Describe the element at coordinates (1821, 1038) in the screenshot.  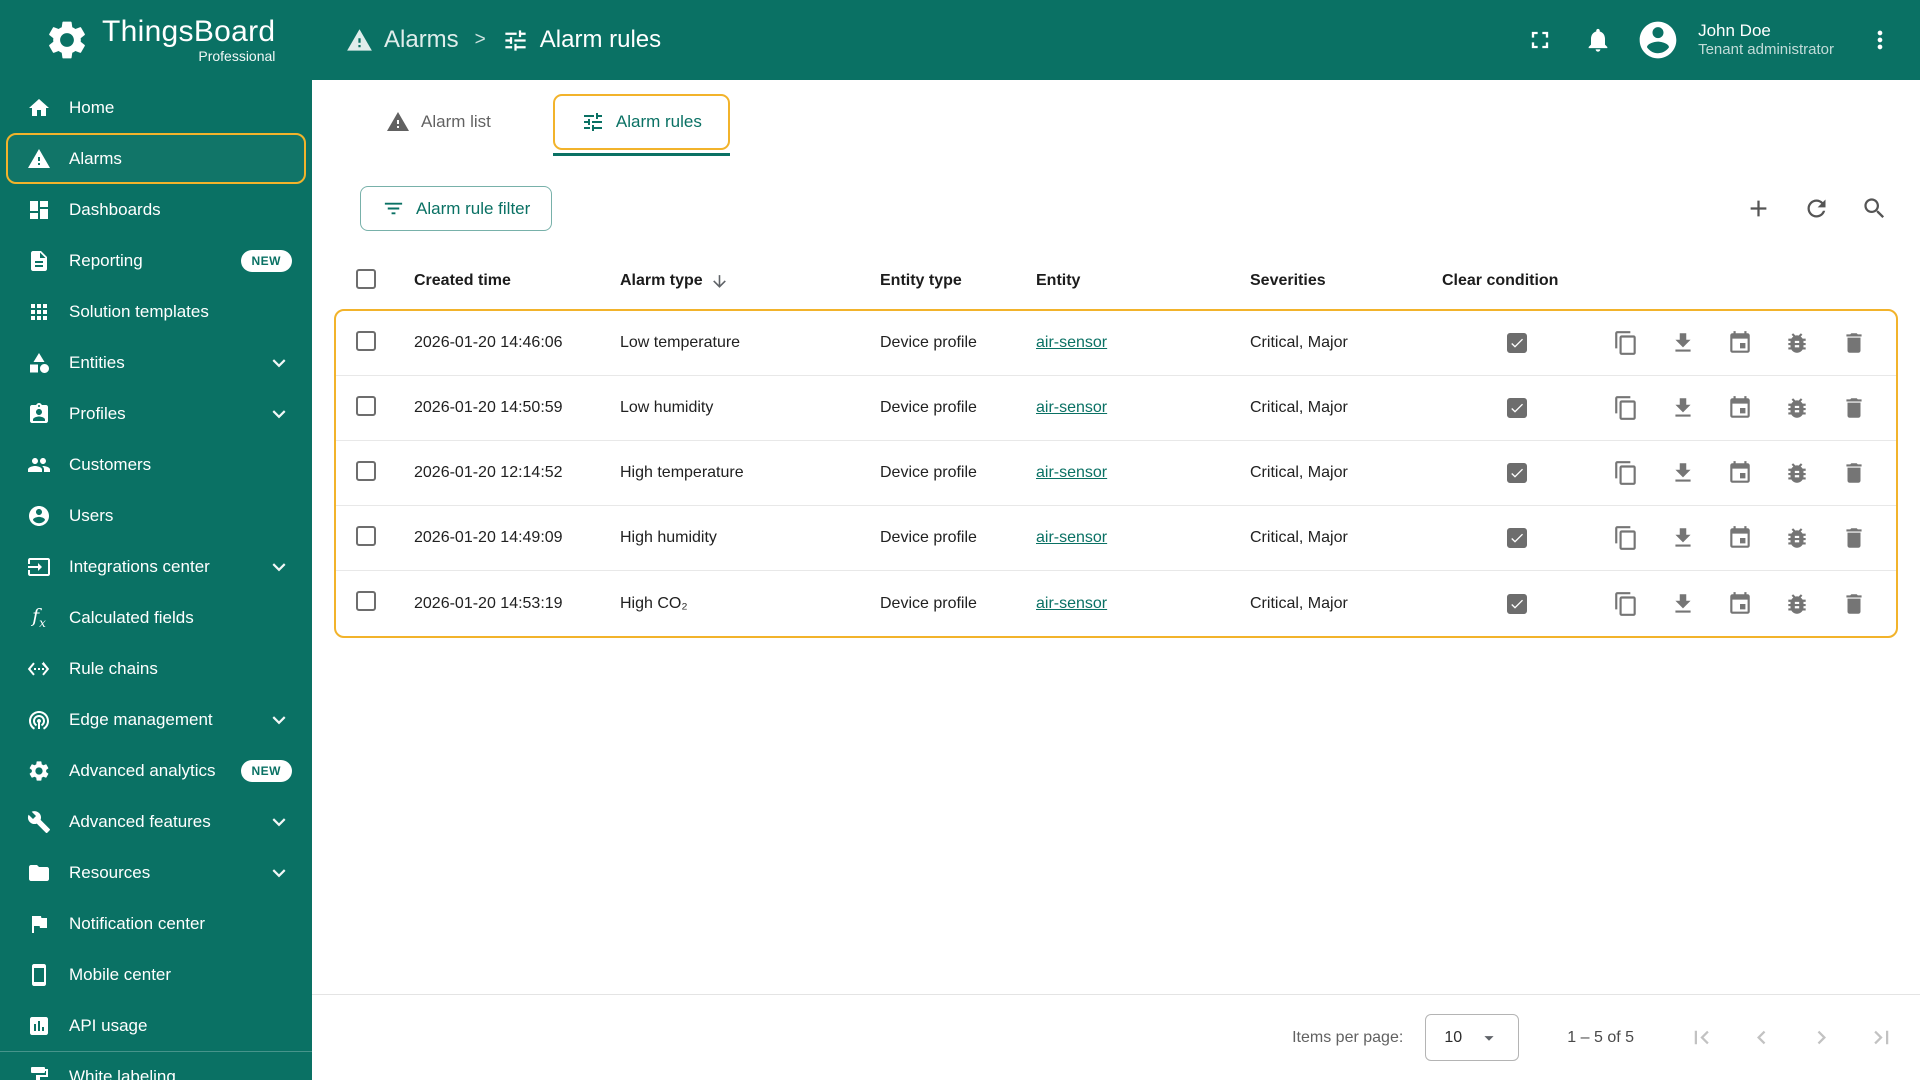
I see `next-page-button` at that location.